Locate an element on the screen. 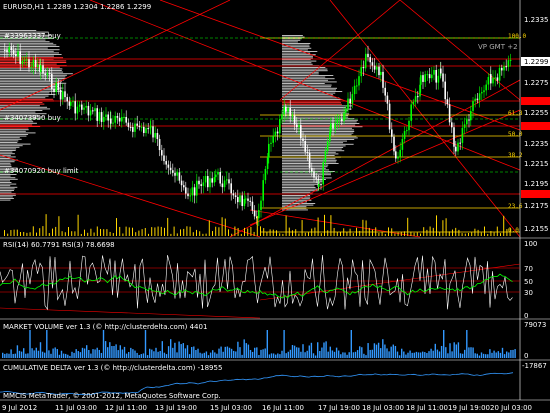 Image resolution: width=550 pixels, height=413 pixels. time-label: 15 Jul 03:00 is located at coordinates (231, 408).